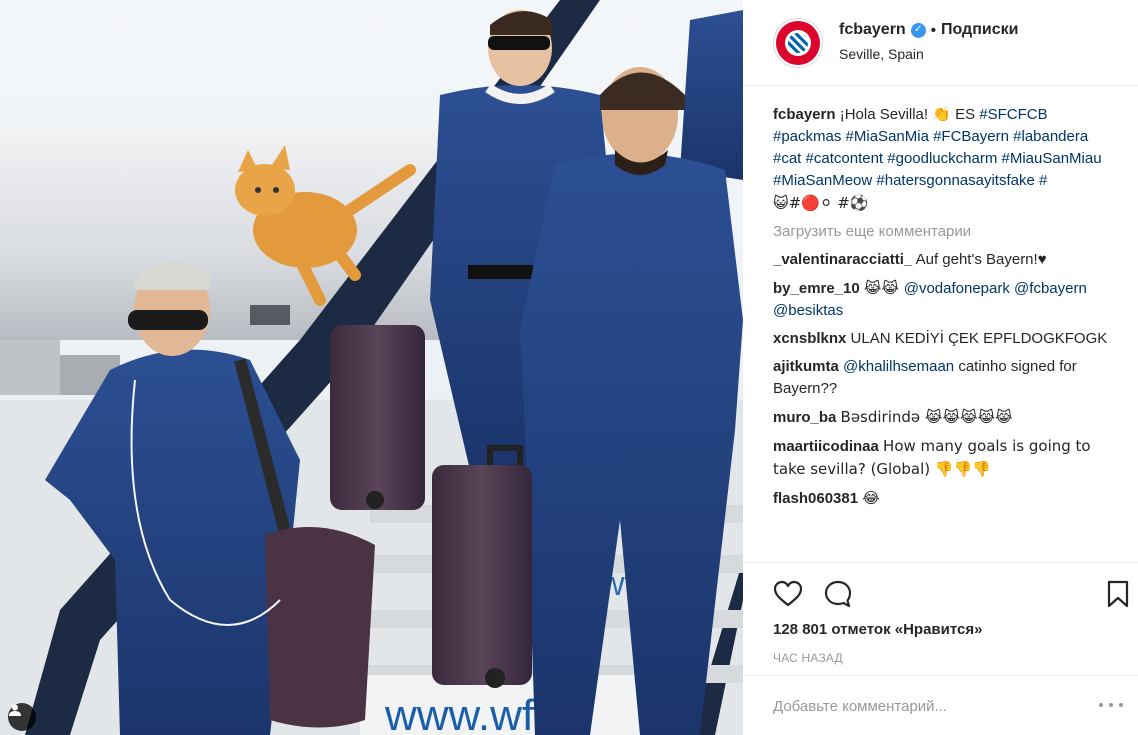 The height and width of the screenshot is (735, 1138). I want to click on likes-count: 128 801 отметок «Нравится», so click(877, 629).